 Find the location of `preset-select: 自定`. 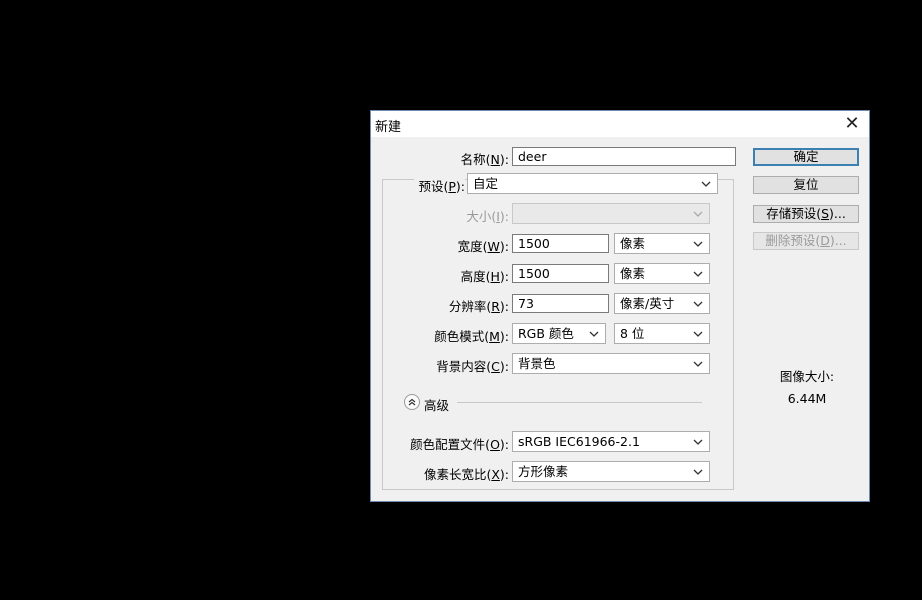

preset-select: 自定 is located at coordinates (592, 183).